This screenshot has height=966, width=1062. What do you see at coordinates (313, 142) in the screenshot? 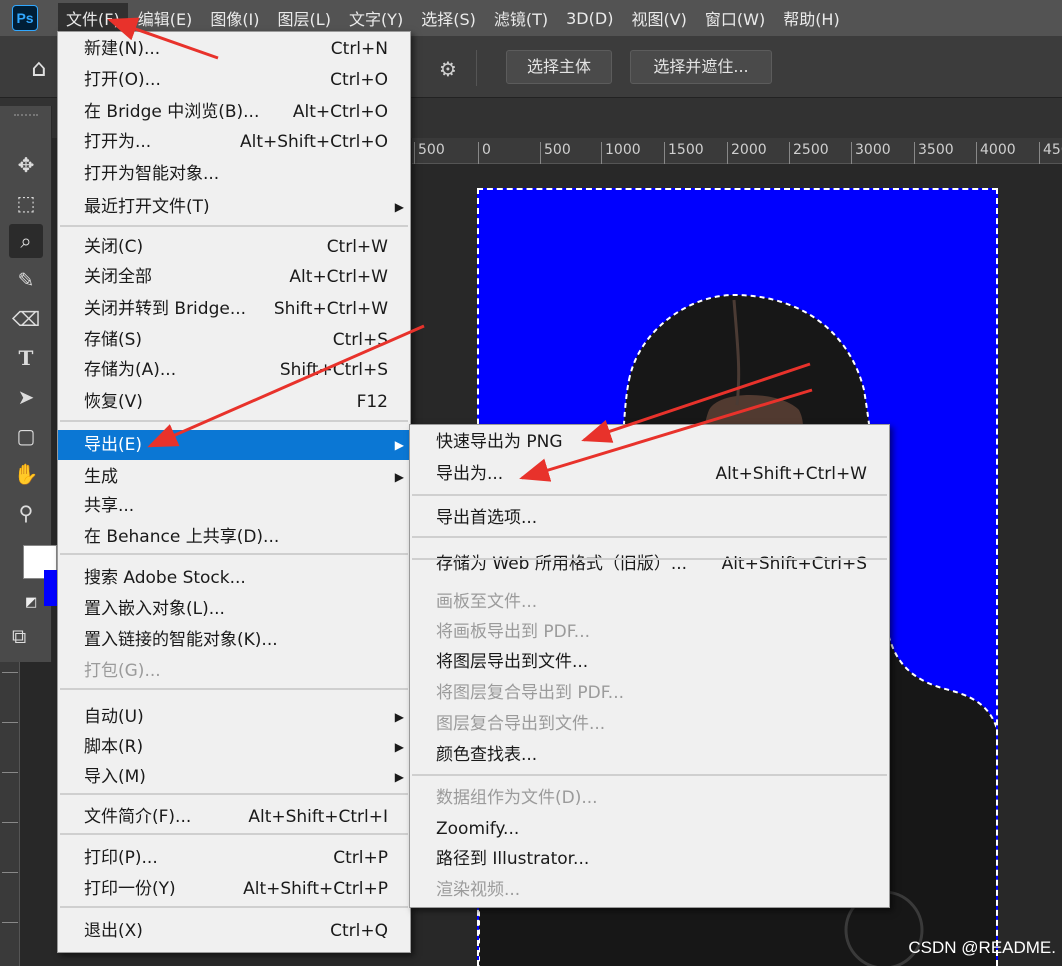
I see `menu-item-shortcut: Alt+Shift+Ctrl+O` at bounding box center [313, 142].